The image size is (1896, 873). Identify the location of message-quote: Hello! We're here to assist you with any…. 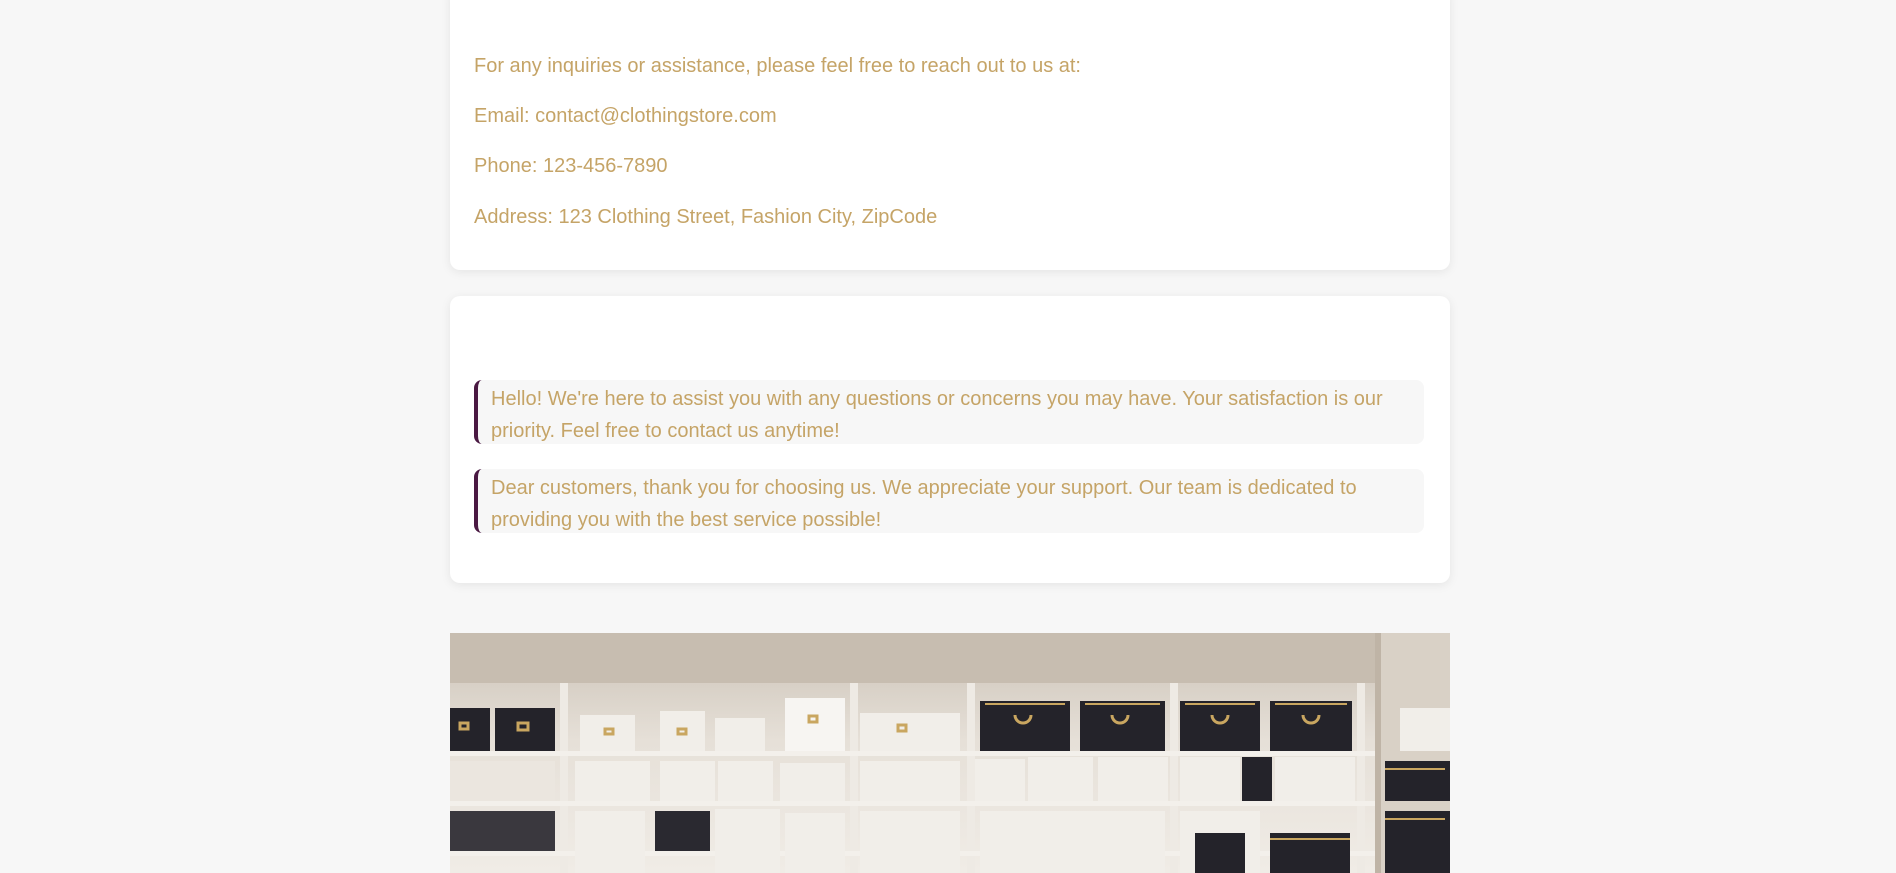
(949, 412).